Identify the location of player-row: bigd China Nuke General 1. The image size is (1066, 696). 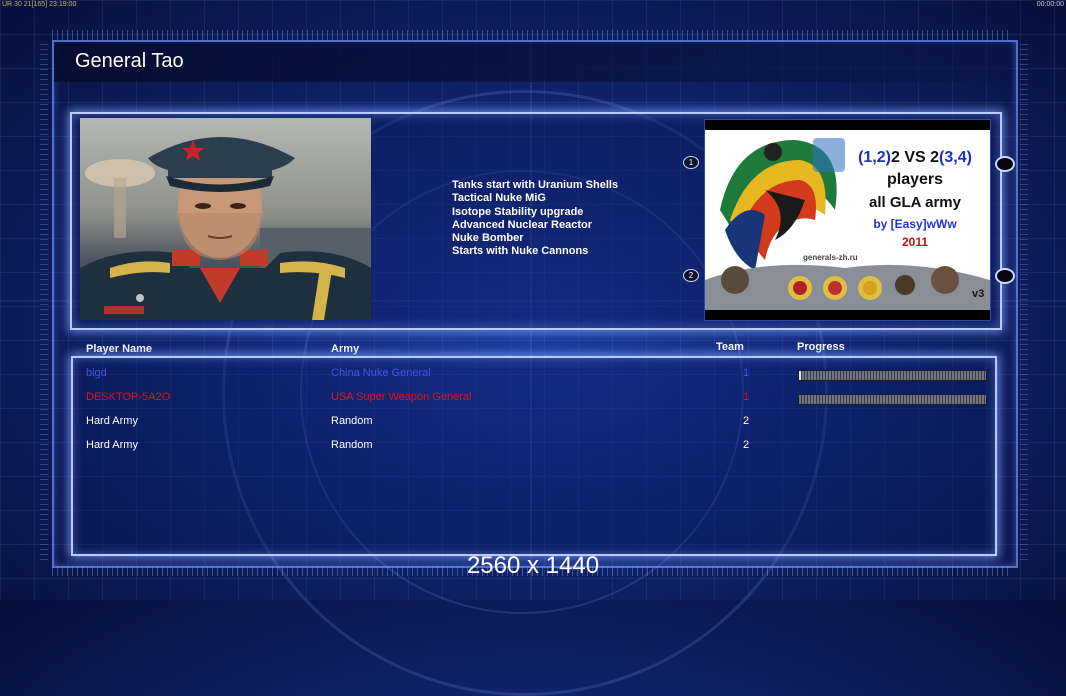
(533, 377).